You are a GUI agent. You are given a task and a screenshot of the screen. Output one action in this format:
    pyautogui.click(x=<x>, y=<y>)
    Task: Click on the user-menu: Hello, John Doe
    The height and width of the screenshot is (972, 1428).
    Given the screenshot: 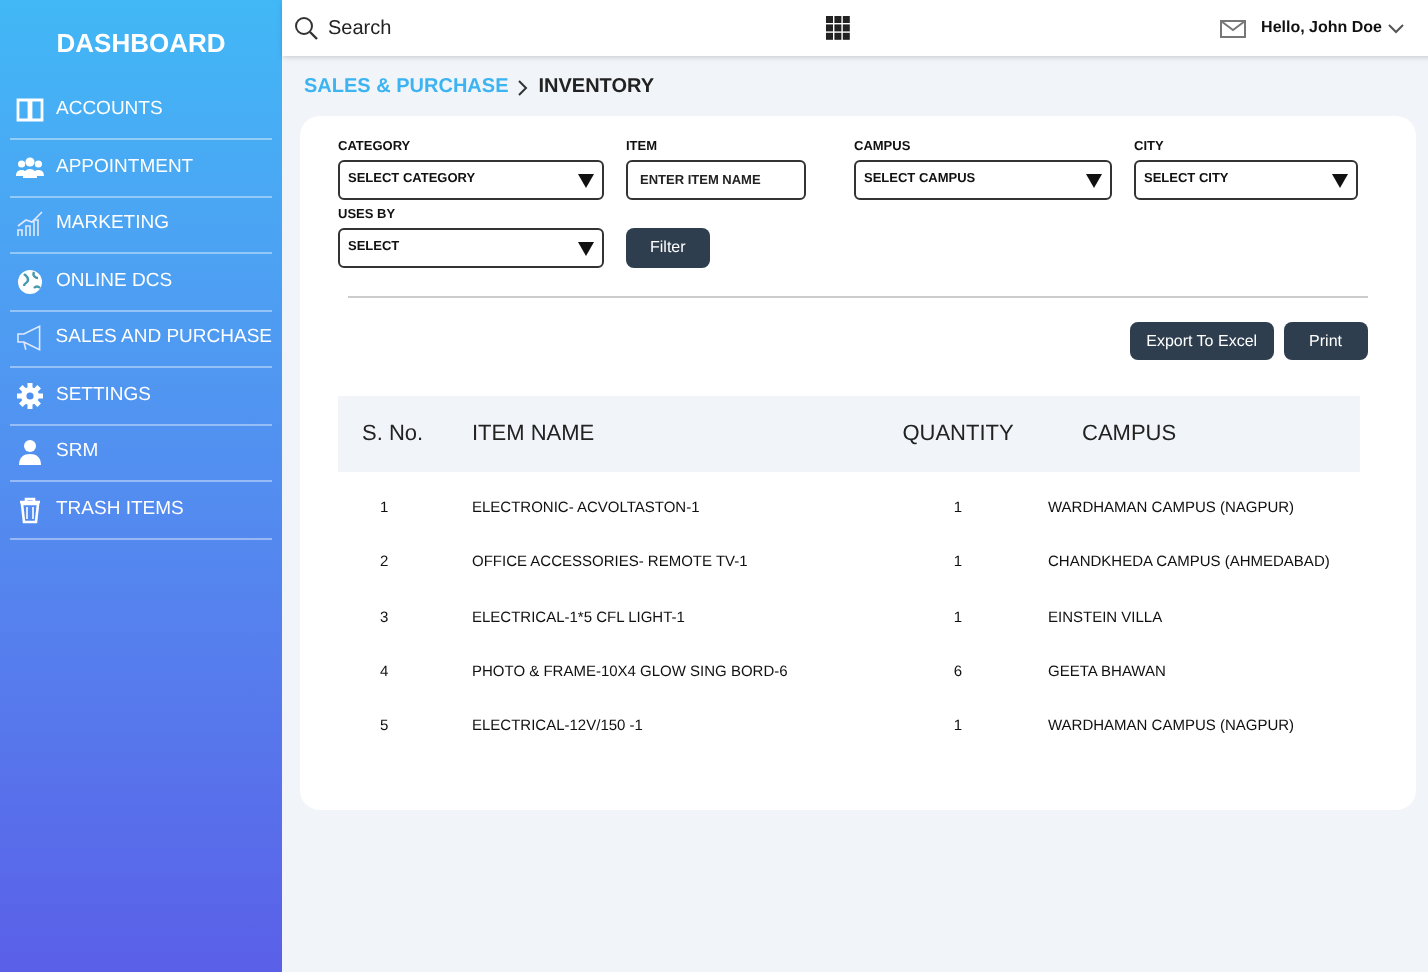 What is the action you would take?
    pyautogui.click(x=1321, y=28)
    